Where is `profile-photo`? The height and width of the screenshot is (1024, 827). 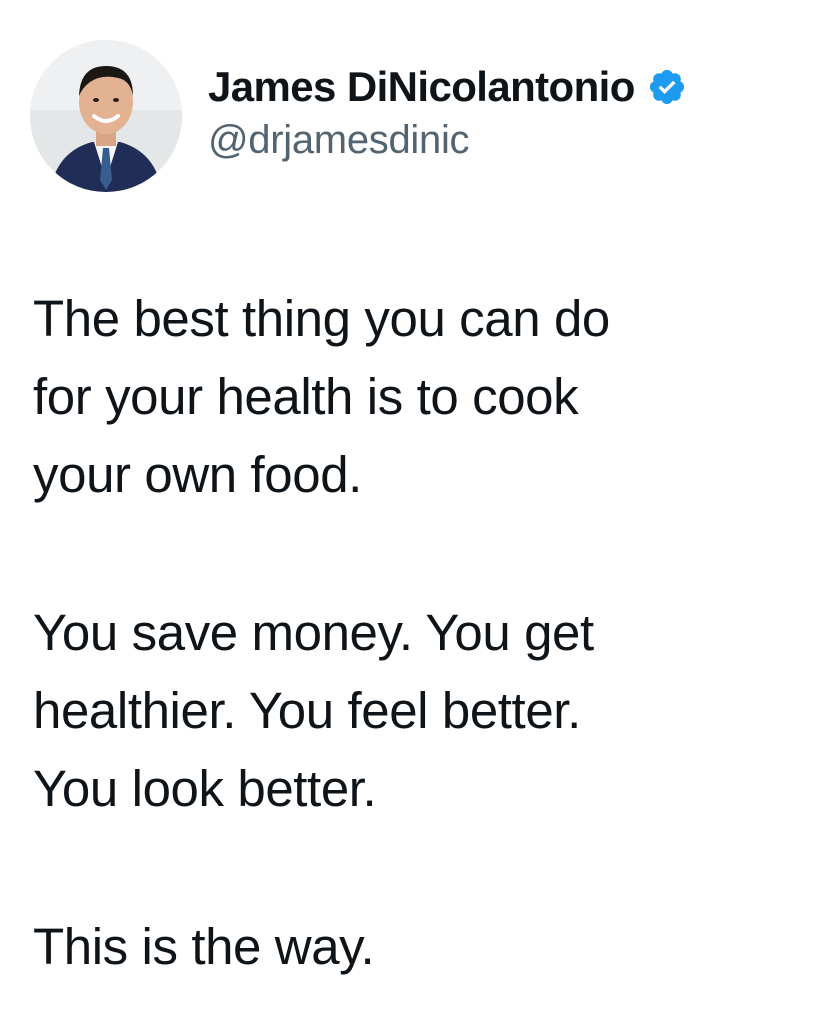
profile-photo is located at coordinates (106, 116).